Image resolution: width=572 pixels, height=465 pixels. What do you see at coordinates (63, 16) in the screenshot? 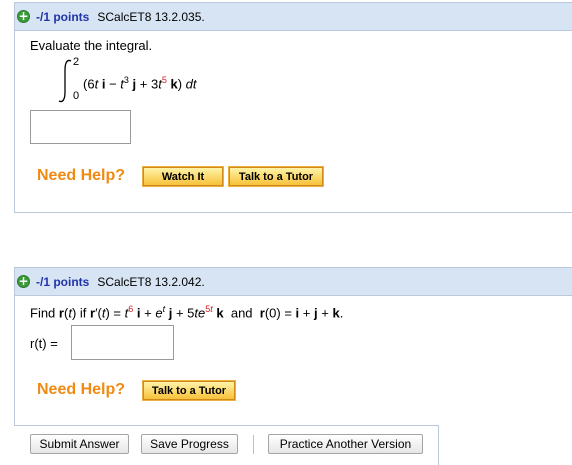
I see `question-1-points: -/1 points` at bounding box center [63, 16].